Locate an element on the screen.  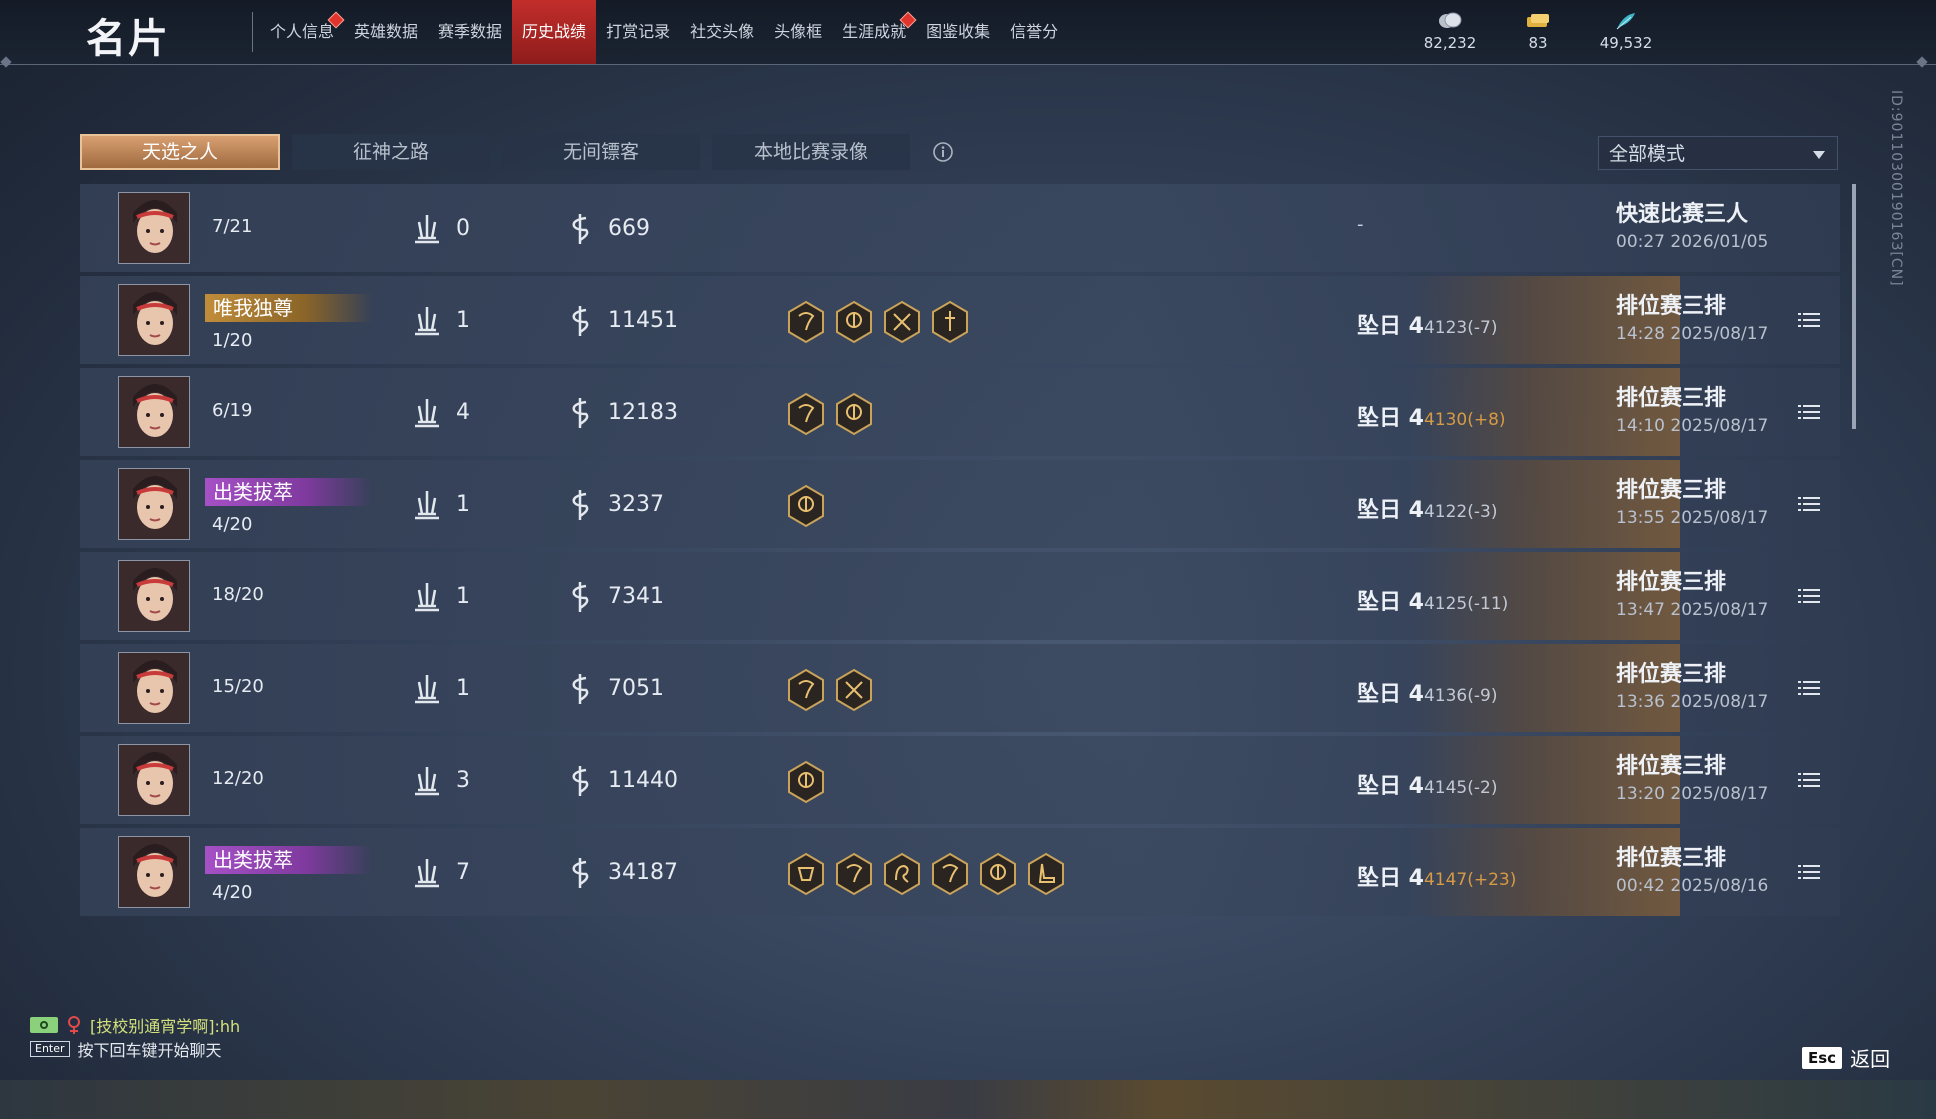
match-time: 14:10 2025/08/17 is located at coordinates (1692, 426).